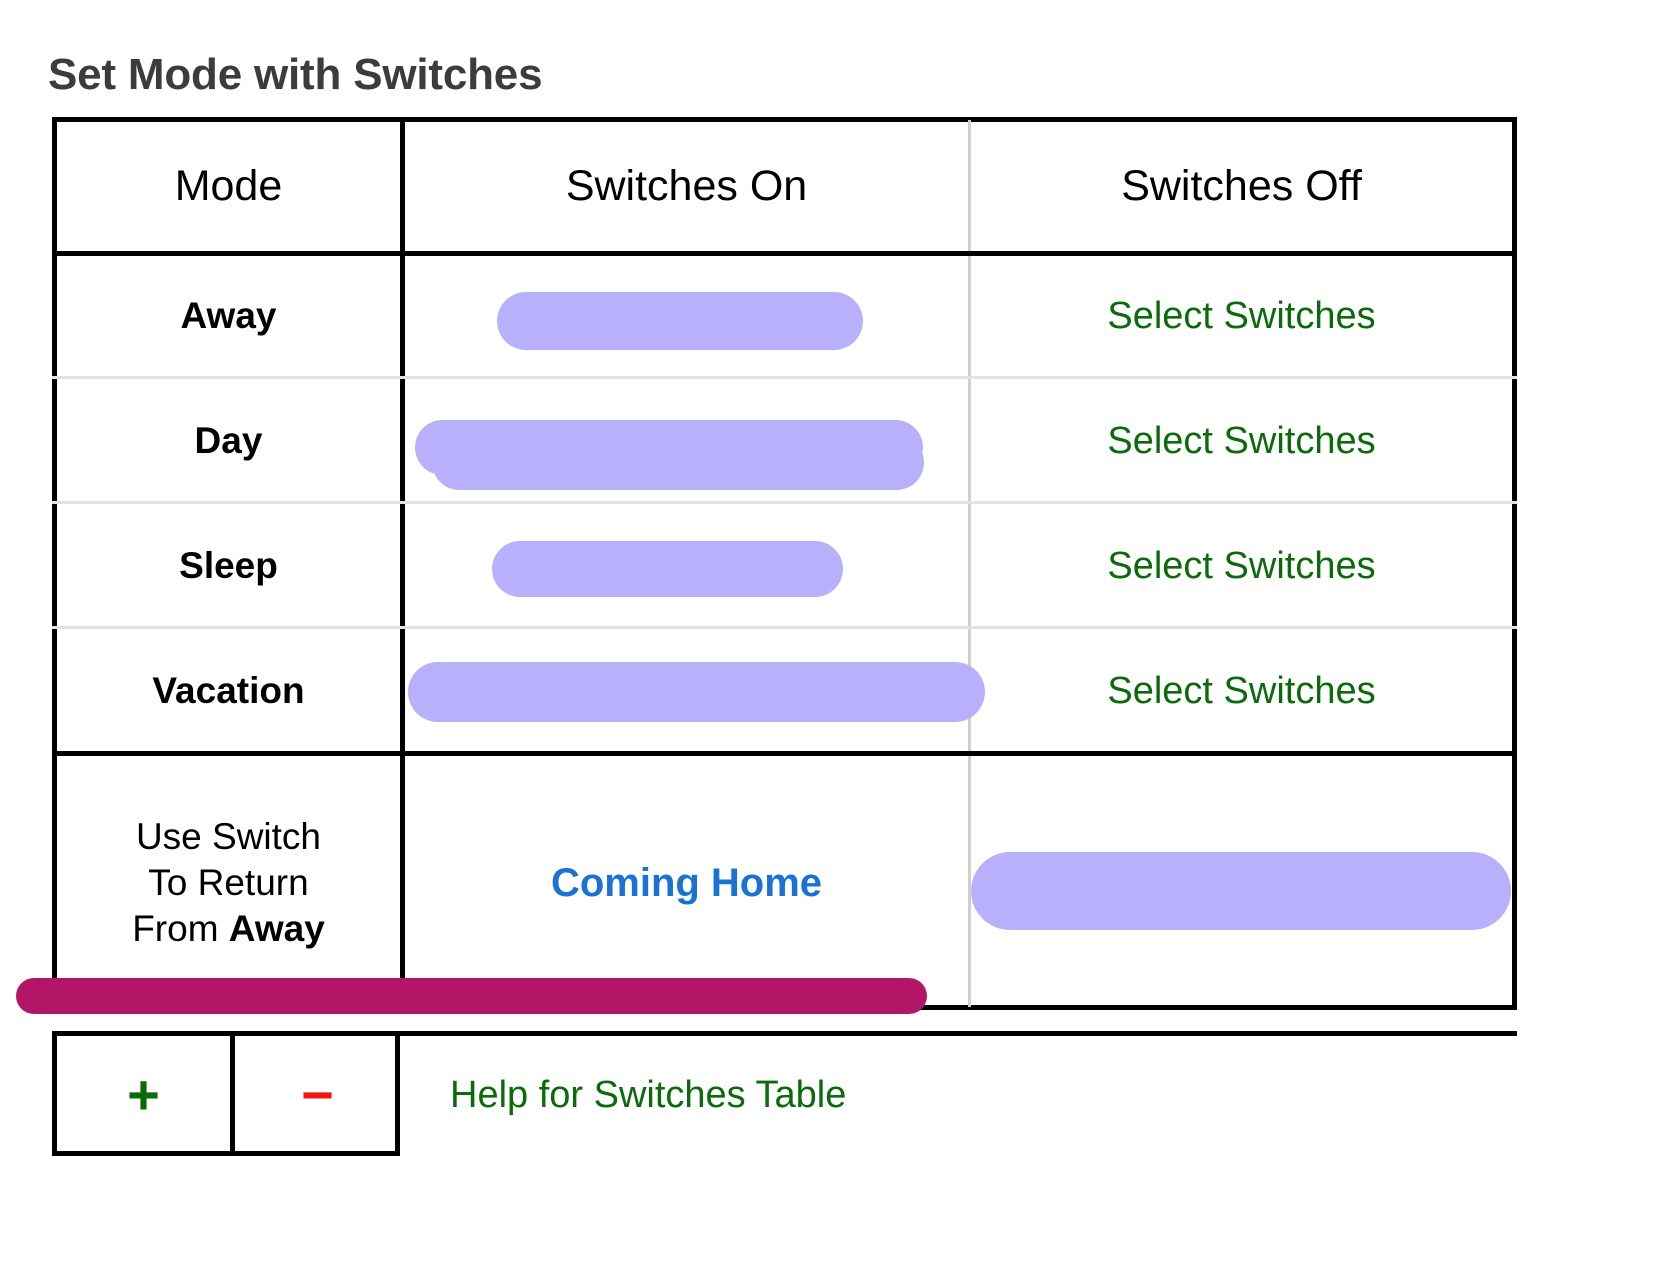 This screenshot has width=1676, height=1274. I want to click on switches-on-cell-day, so click(686, 441).